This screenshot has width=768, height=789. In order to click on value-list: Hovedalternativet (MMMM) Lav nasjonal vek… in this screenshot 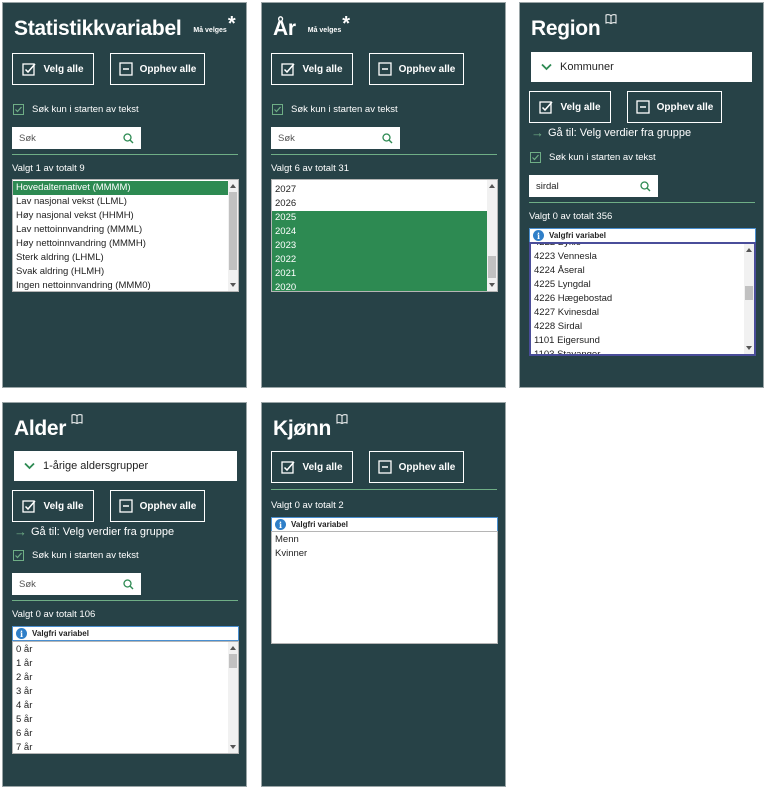, I will do `click(125, 235)`.